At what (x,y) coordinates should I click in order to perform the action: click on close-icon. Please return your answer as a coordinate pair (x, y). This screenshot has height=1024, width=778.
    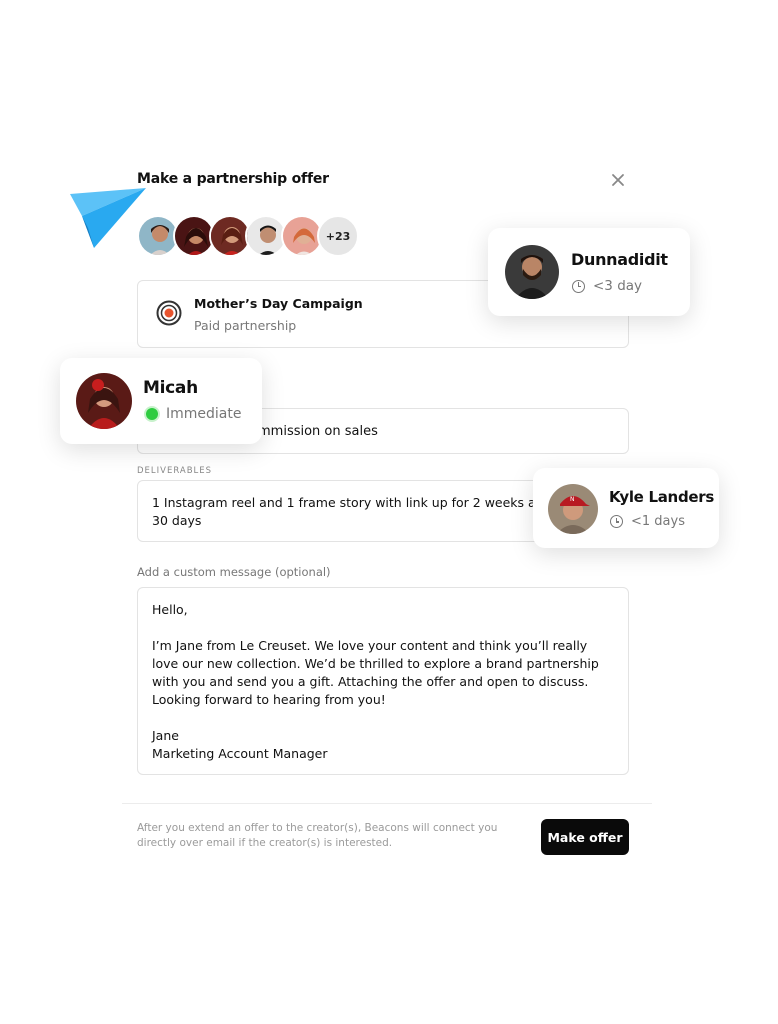
    Looking at the image, I should click on (618, 180).